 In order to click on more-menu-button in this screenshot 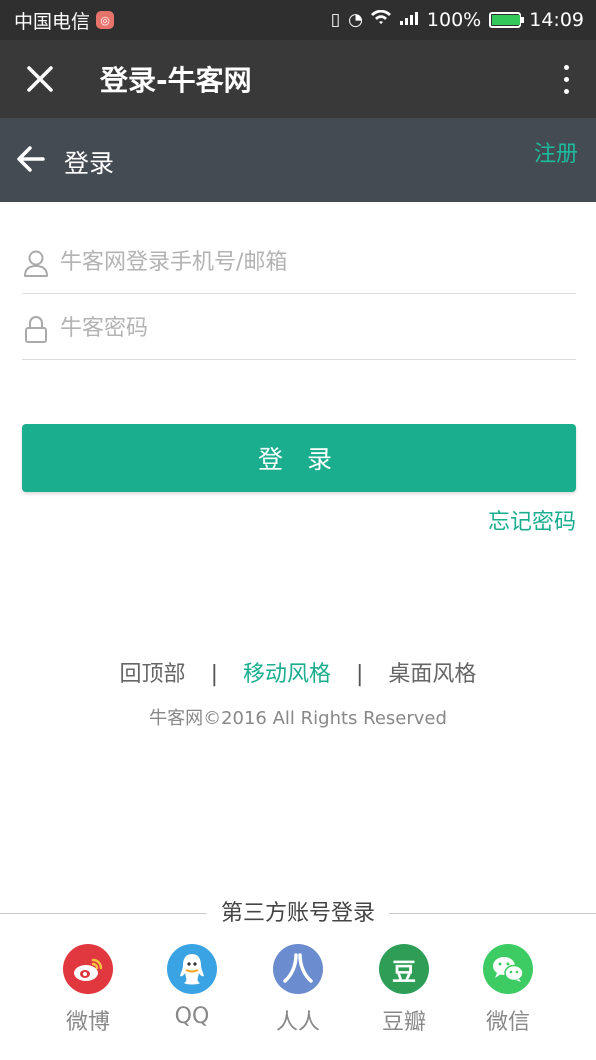, I will do `click(566, 79)`.